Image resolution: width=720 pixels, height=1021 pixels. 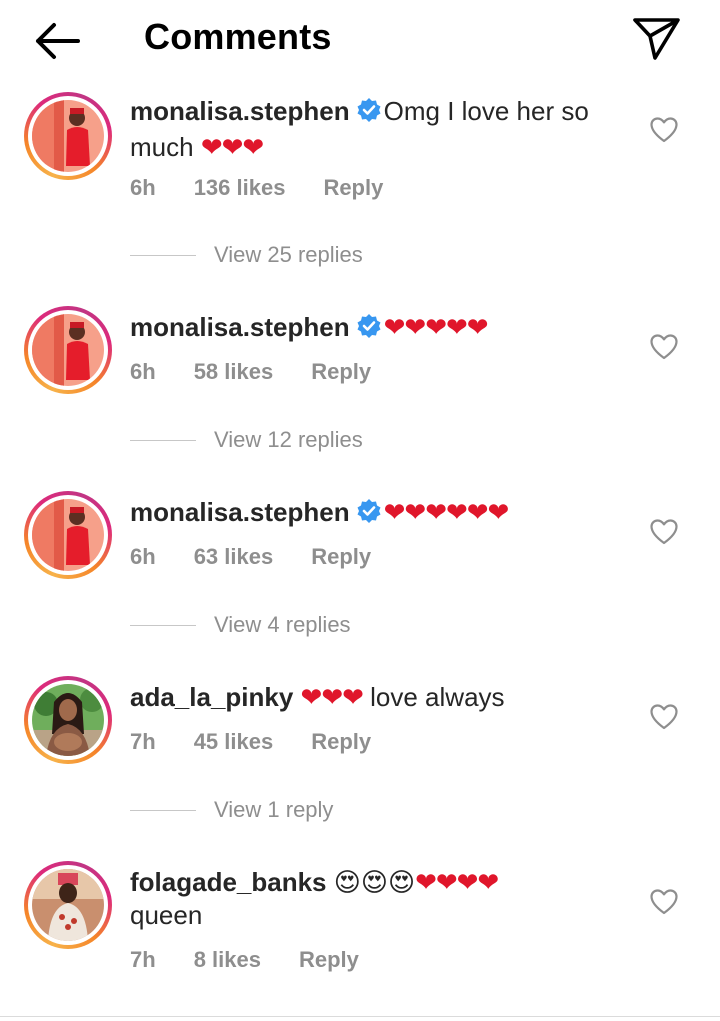 I want to click on comment-meta: 6h 63 likes Reply, so click(x=269, y=557).